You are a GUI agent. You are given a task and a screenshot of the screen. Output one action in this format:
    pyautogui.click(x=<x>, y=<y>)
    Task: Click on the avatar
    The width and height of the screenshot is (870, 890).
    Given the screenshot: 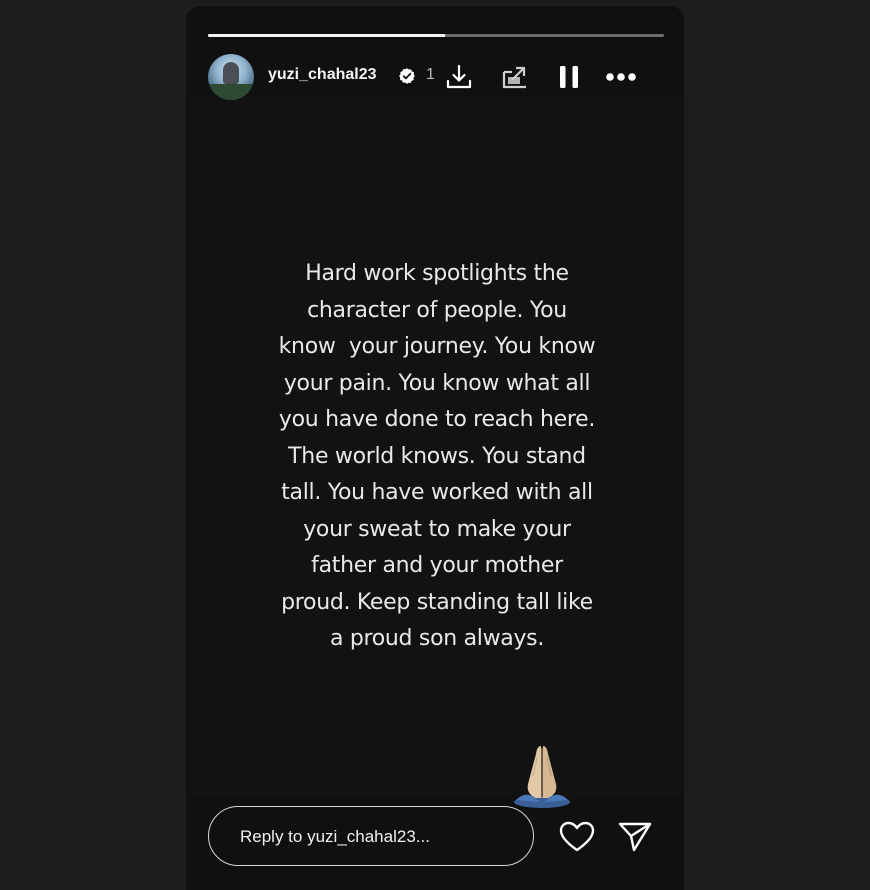 What is the action you would take?
    pyautogui.click(x=231, y=77)
    